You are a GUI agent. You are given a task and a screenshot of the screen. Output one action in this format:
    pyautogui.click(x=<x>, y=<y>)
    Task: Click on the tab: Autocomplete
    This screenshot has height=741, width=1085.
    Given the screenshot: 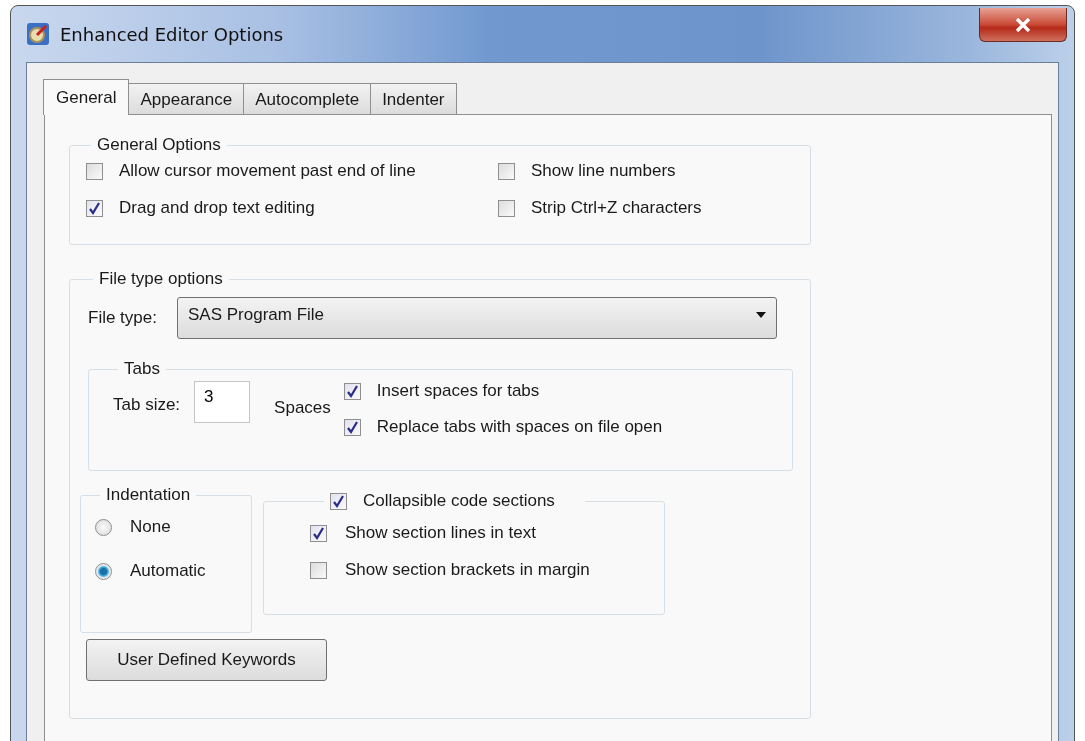 What is the action you would take?
    pyautogui.click(x=307, y=98)
    